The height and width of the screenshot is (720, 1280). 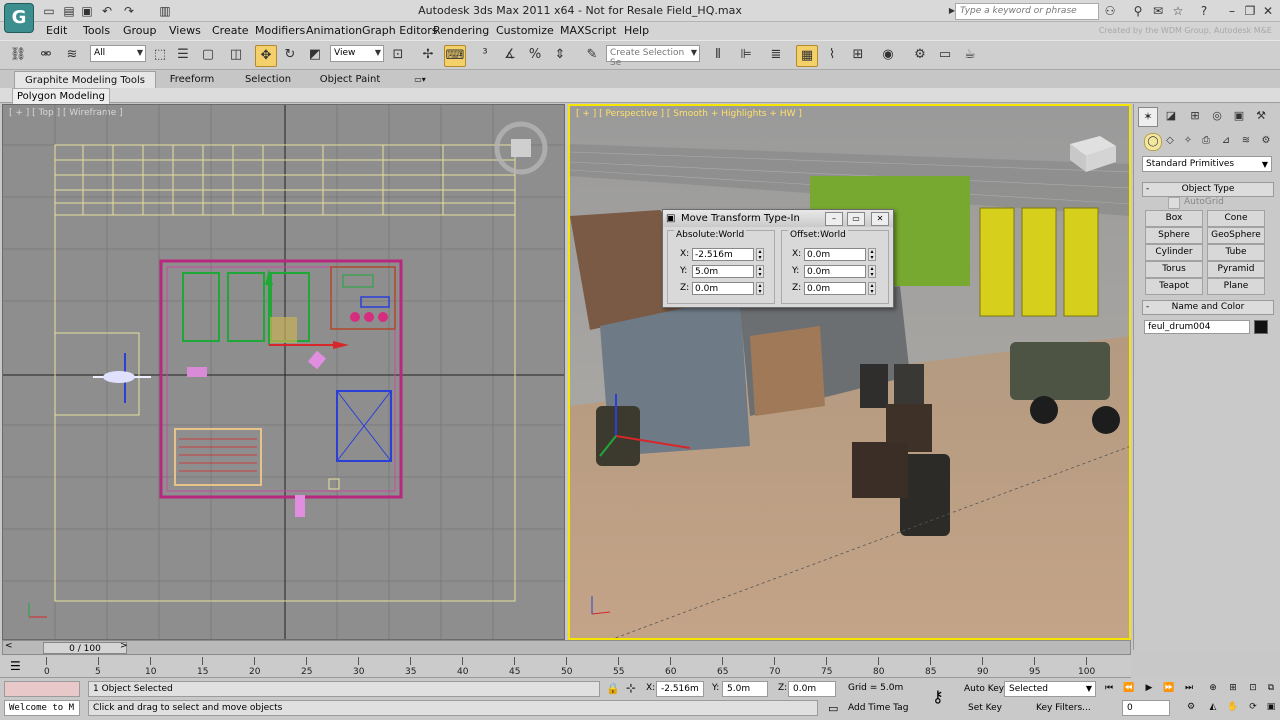 I want to click on menu-tools: Tools, so click(x=96, y=30).